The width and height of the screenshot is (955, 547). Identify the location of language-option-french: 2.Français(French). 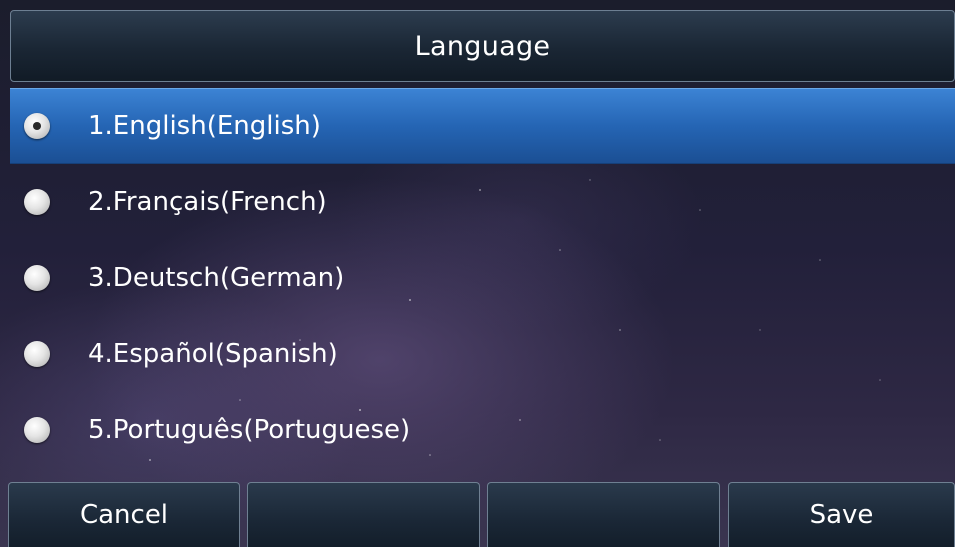
(482, 202).